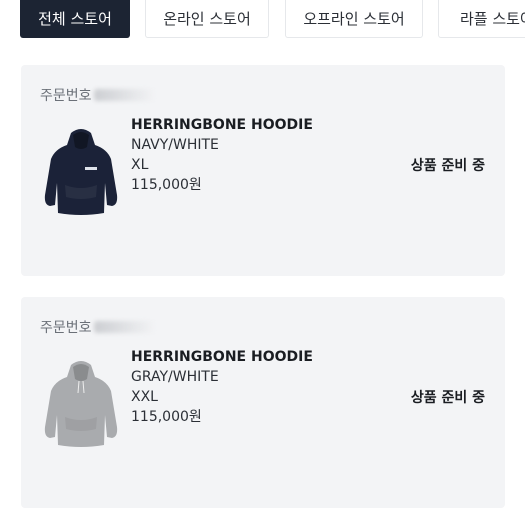  What do you see at coordinates (207, 19) in the screenshot?
I see `tab-online-store: 온라인 스토어` at bounding box center [207, 19].